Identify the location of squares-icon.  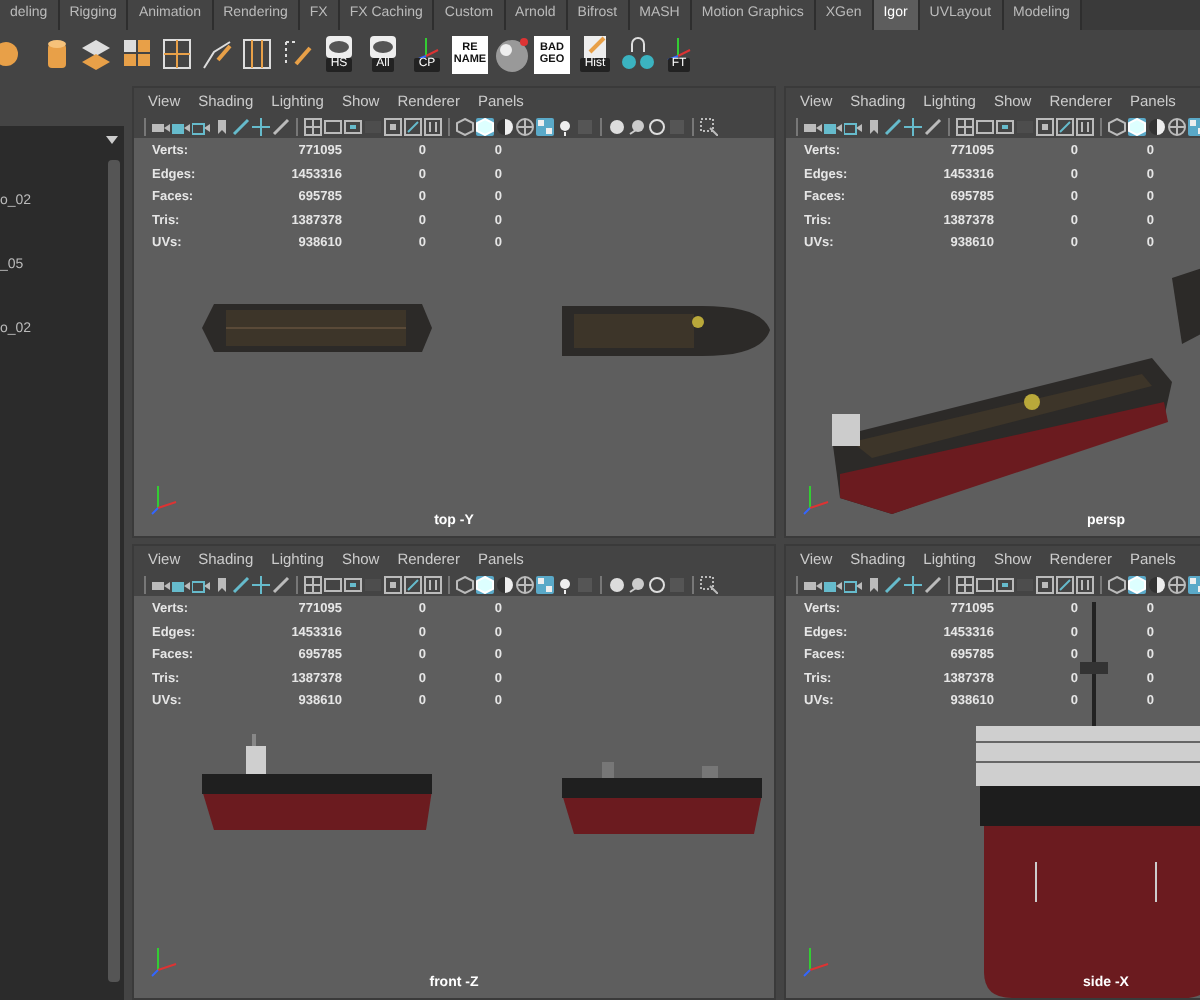
(137, 54).